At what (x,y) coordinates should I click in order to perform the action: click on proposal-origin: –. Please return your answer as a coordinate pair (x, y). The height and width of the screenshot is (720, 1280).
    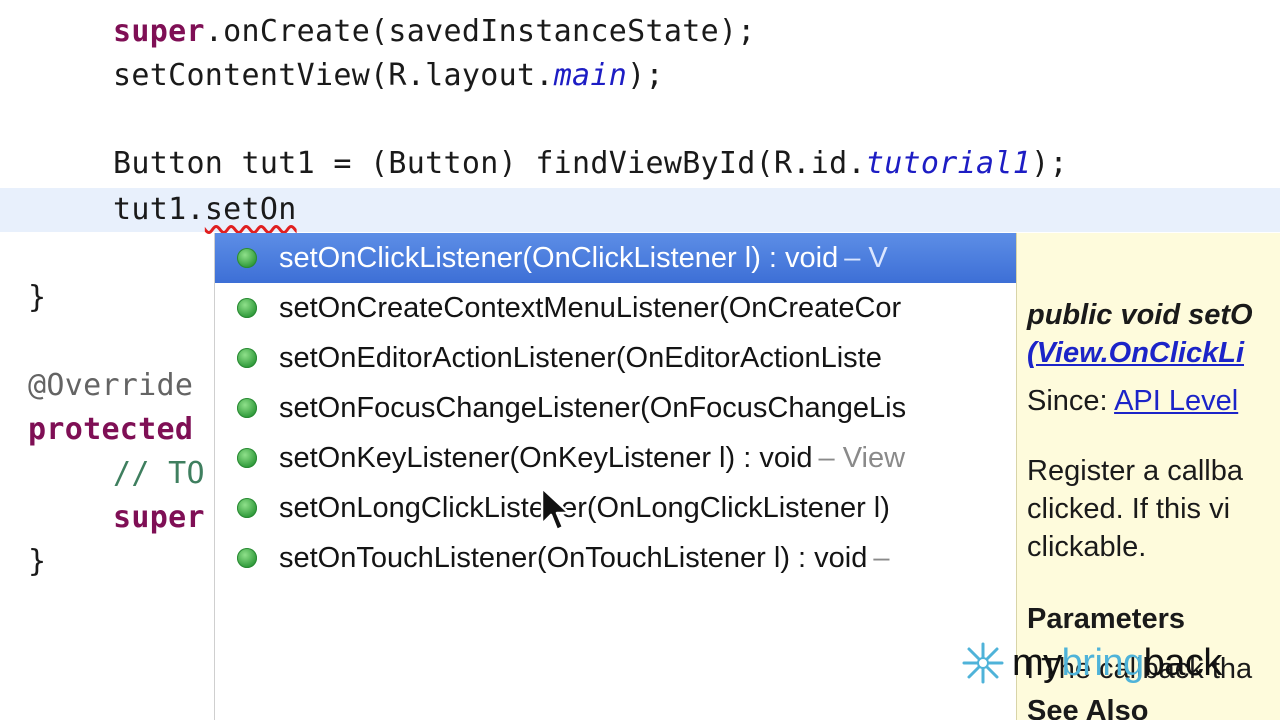
    Looking at the image, I should click on (881, 557).